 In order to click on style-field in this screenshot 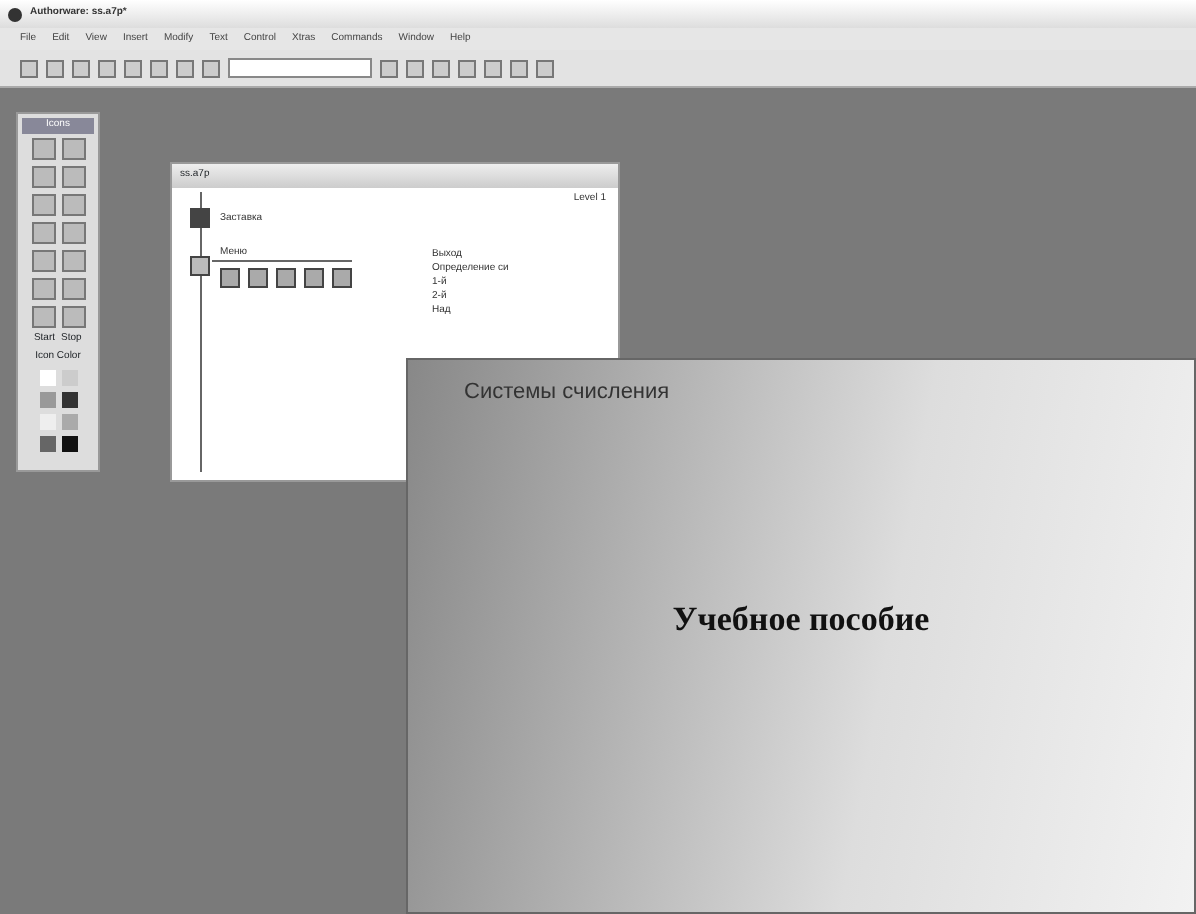, I will do `click(300, 68)`.